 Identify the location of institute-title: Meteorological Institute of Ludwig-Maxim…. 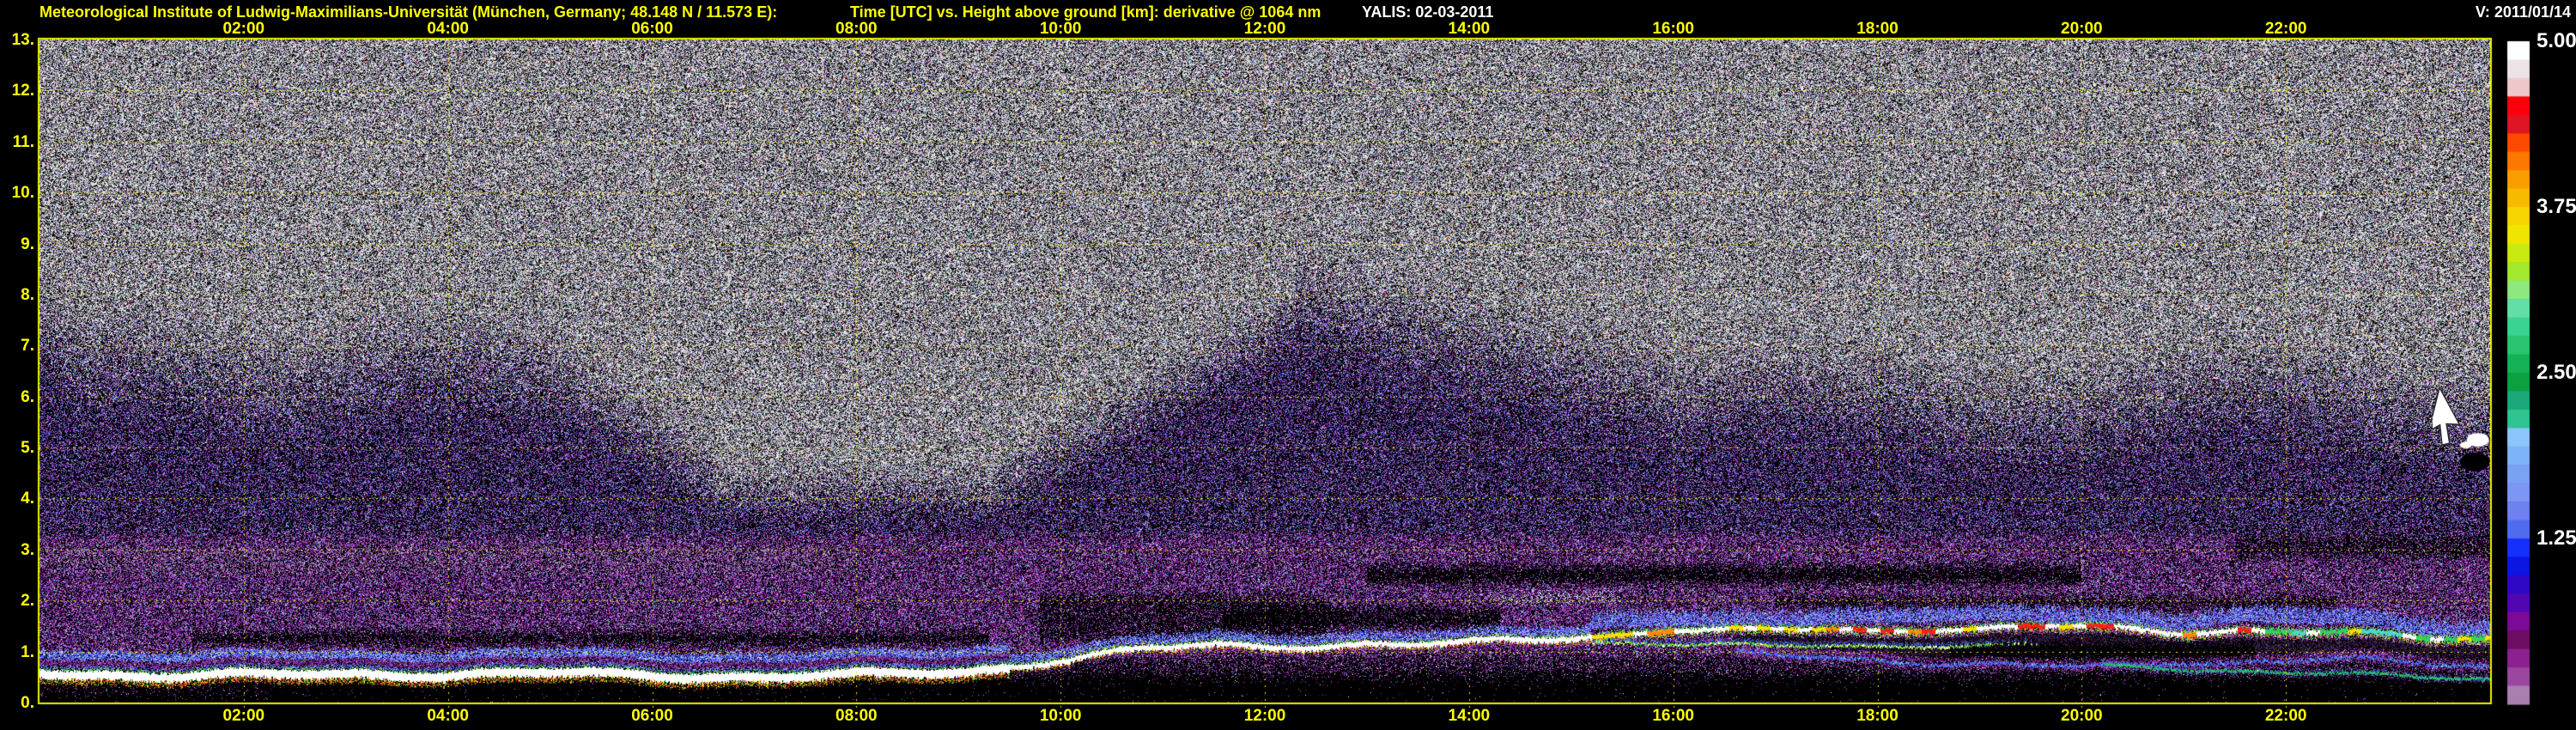
(409, 12).